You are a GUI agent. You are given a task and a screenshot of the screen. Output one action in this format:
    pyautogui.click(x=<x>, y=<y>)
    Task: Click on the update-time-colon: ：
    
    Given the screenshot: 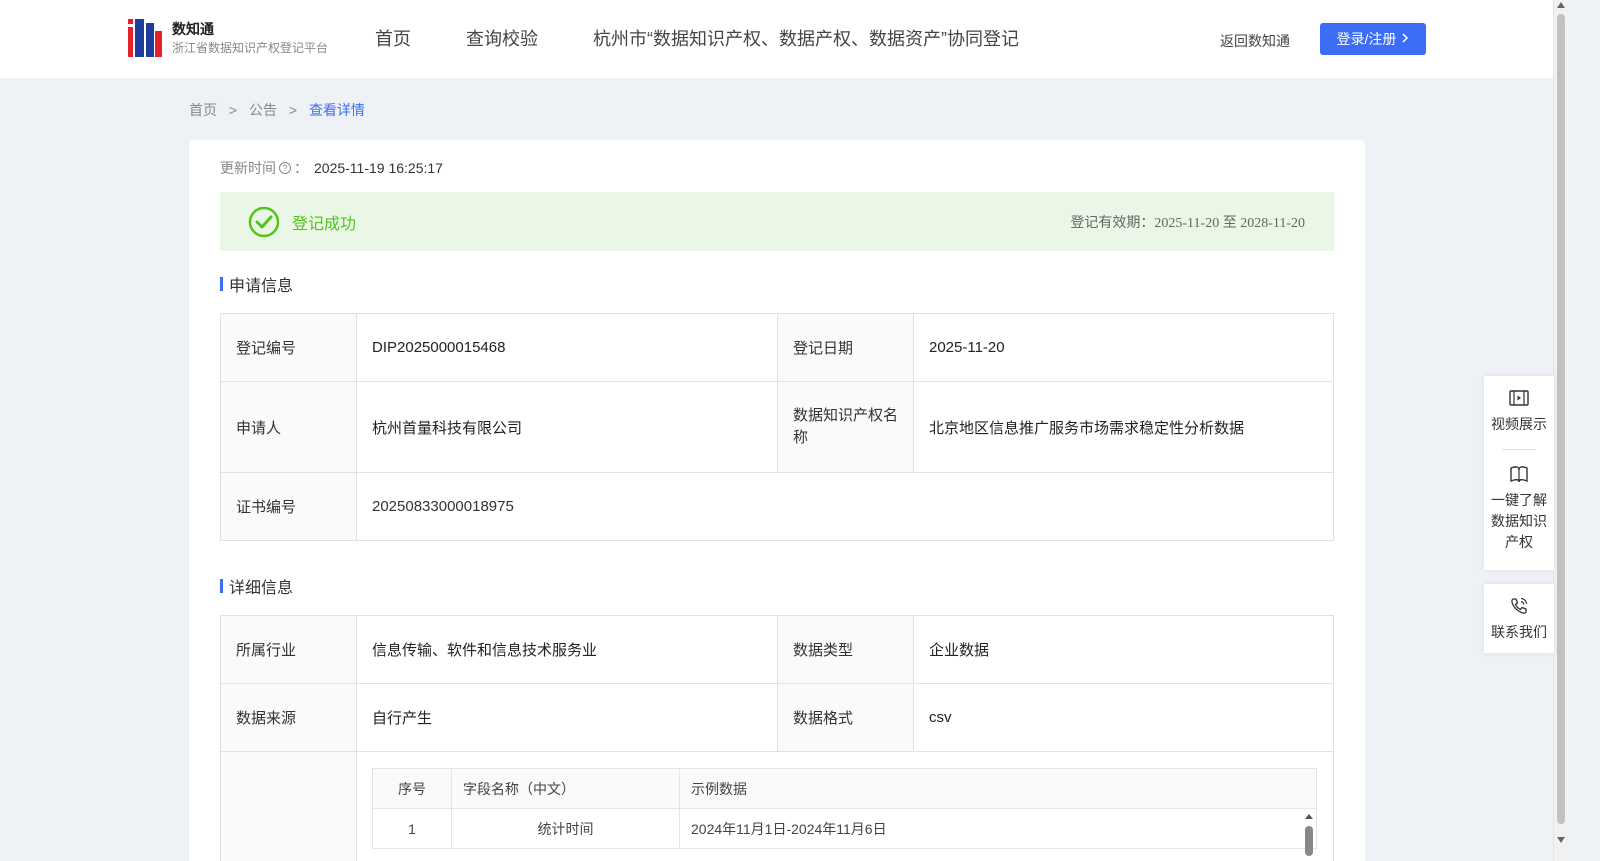 What is the action you would take?
    pyautogui.click(x=301, y=168)
    